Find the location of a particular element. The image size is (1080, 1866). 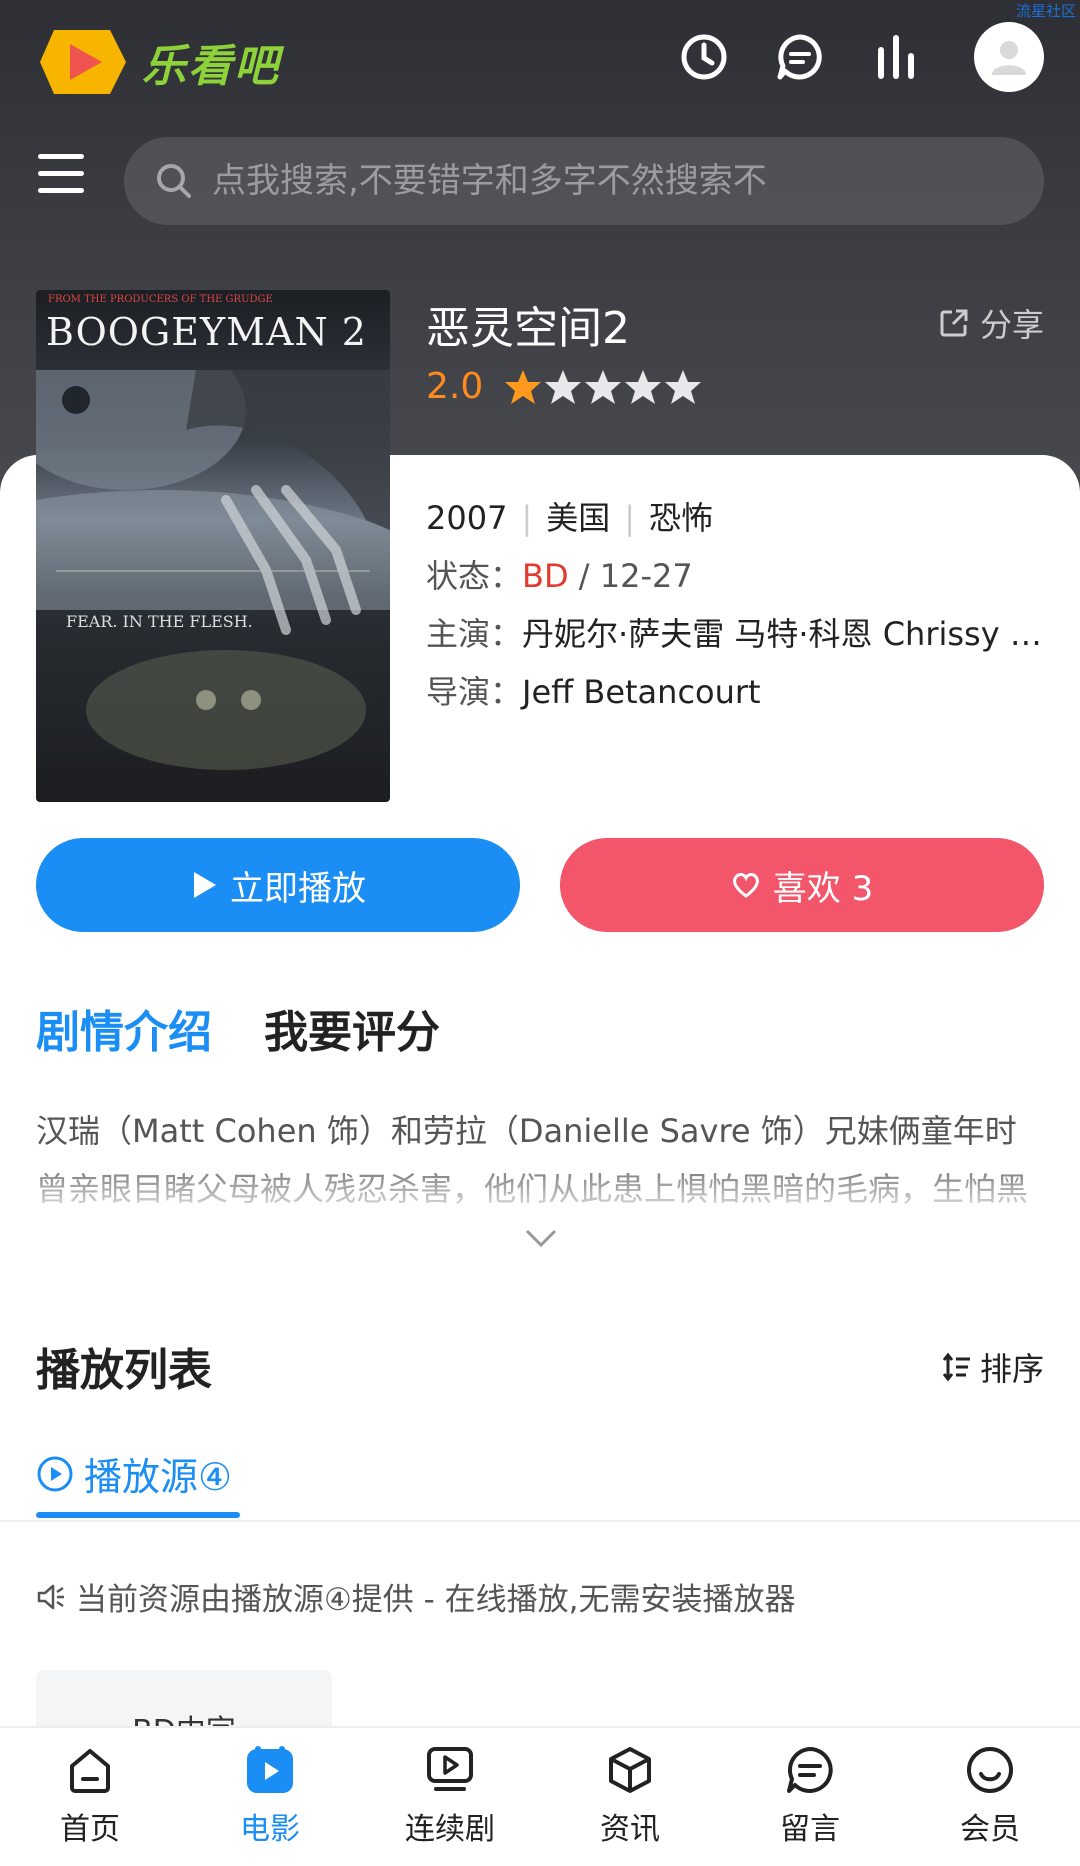

play-icon is located at coordinates (205, 885).